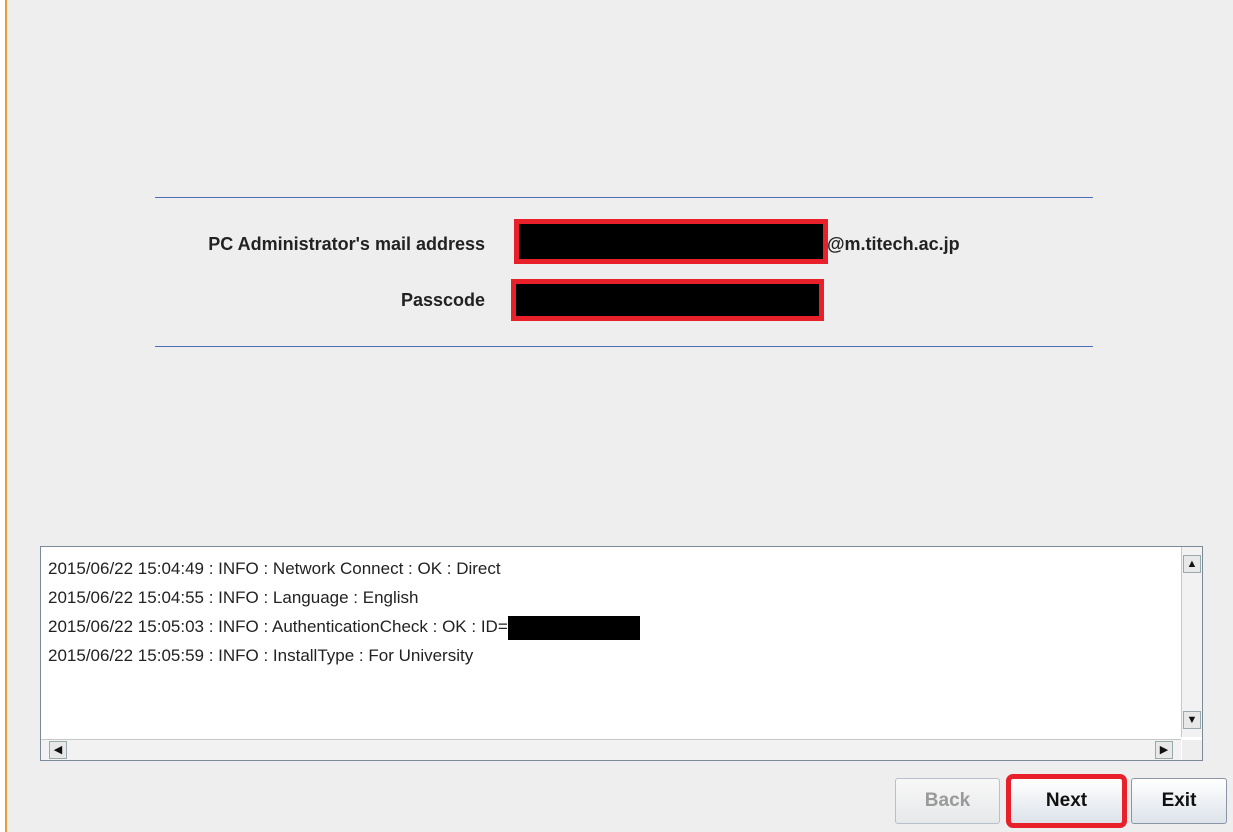 The image size is (1233, 832). Describe the element at coordinates (1192, 720) in the screenshot. I see `arrow-down-icon: ▼` at that location.